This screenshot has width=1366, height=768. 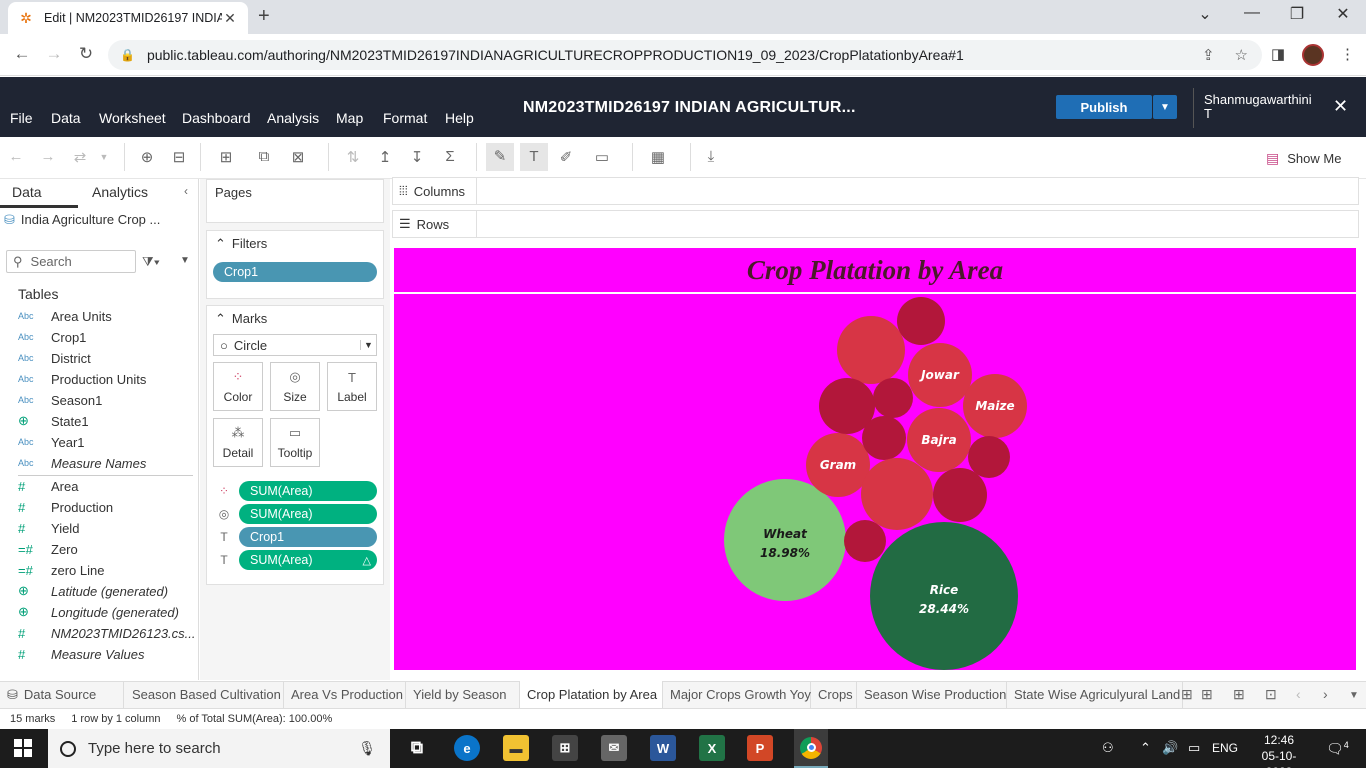 I want to click on sheet-tab: Major Crops Growth Yoy, so click(x=737, y=694).